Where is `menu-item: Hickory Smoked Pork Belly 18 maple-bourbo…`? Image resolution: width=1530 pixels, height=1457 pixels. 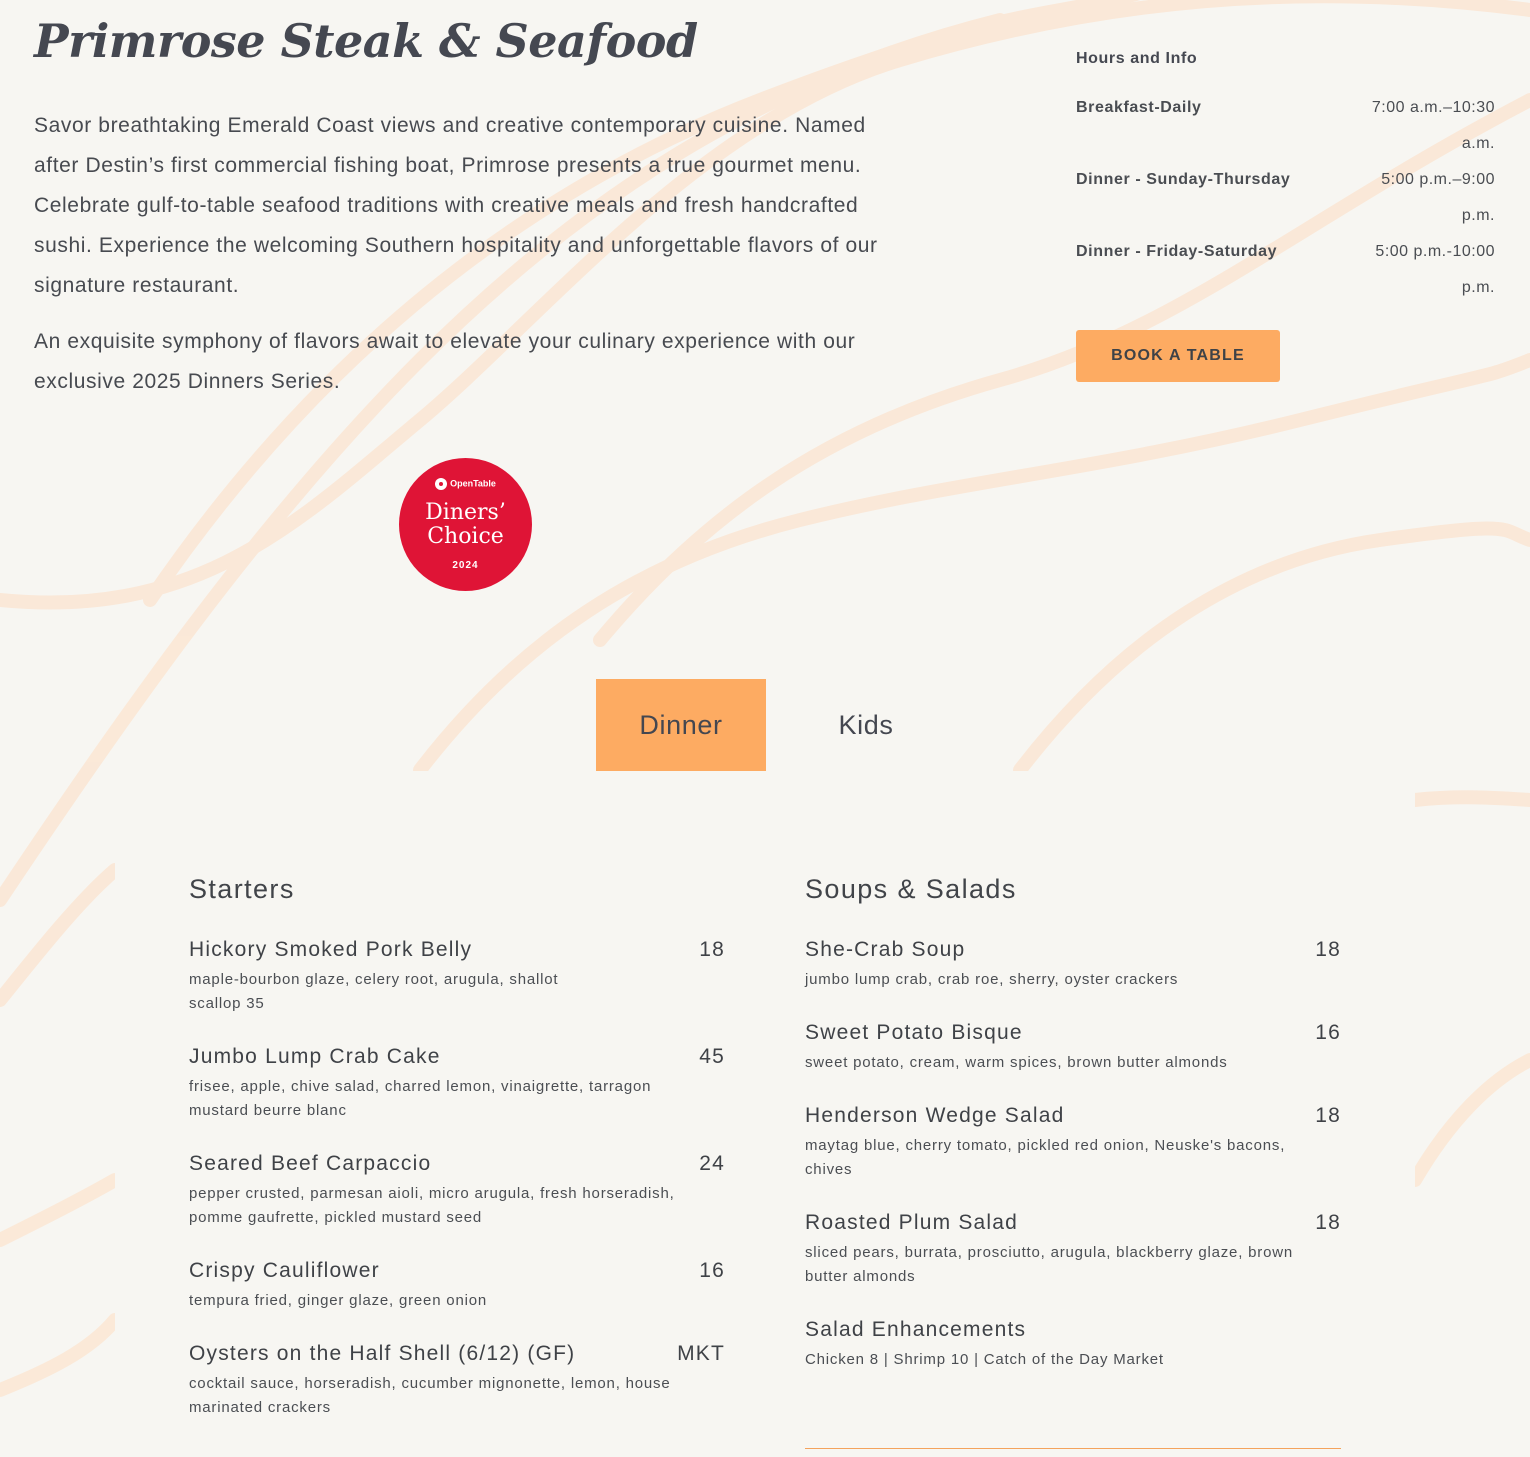 menu-item: Hickory Smoked Pork Belly 18 maple-bourbo… is located at coordinates (457, 975).